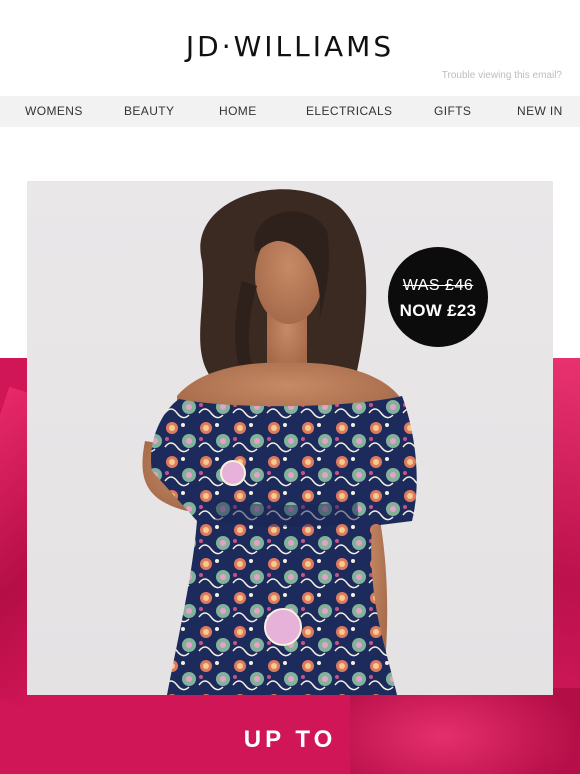 The height and width of the screenshot is (774, 580). What do you see at coordinates (540, 111) in the screenshot?
I see `nav-item-new-in: NEW IN` at bounding box center [540, 111].